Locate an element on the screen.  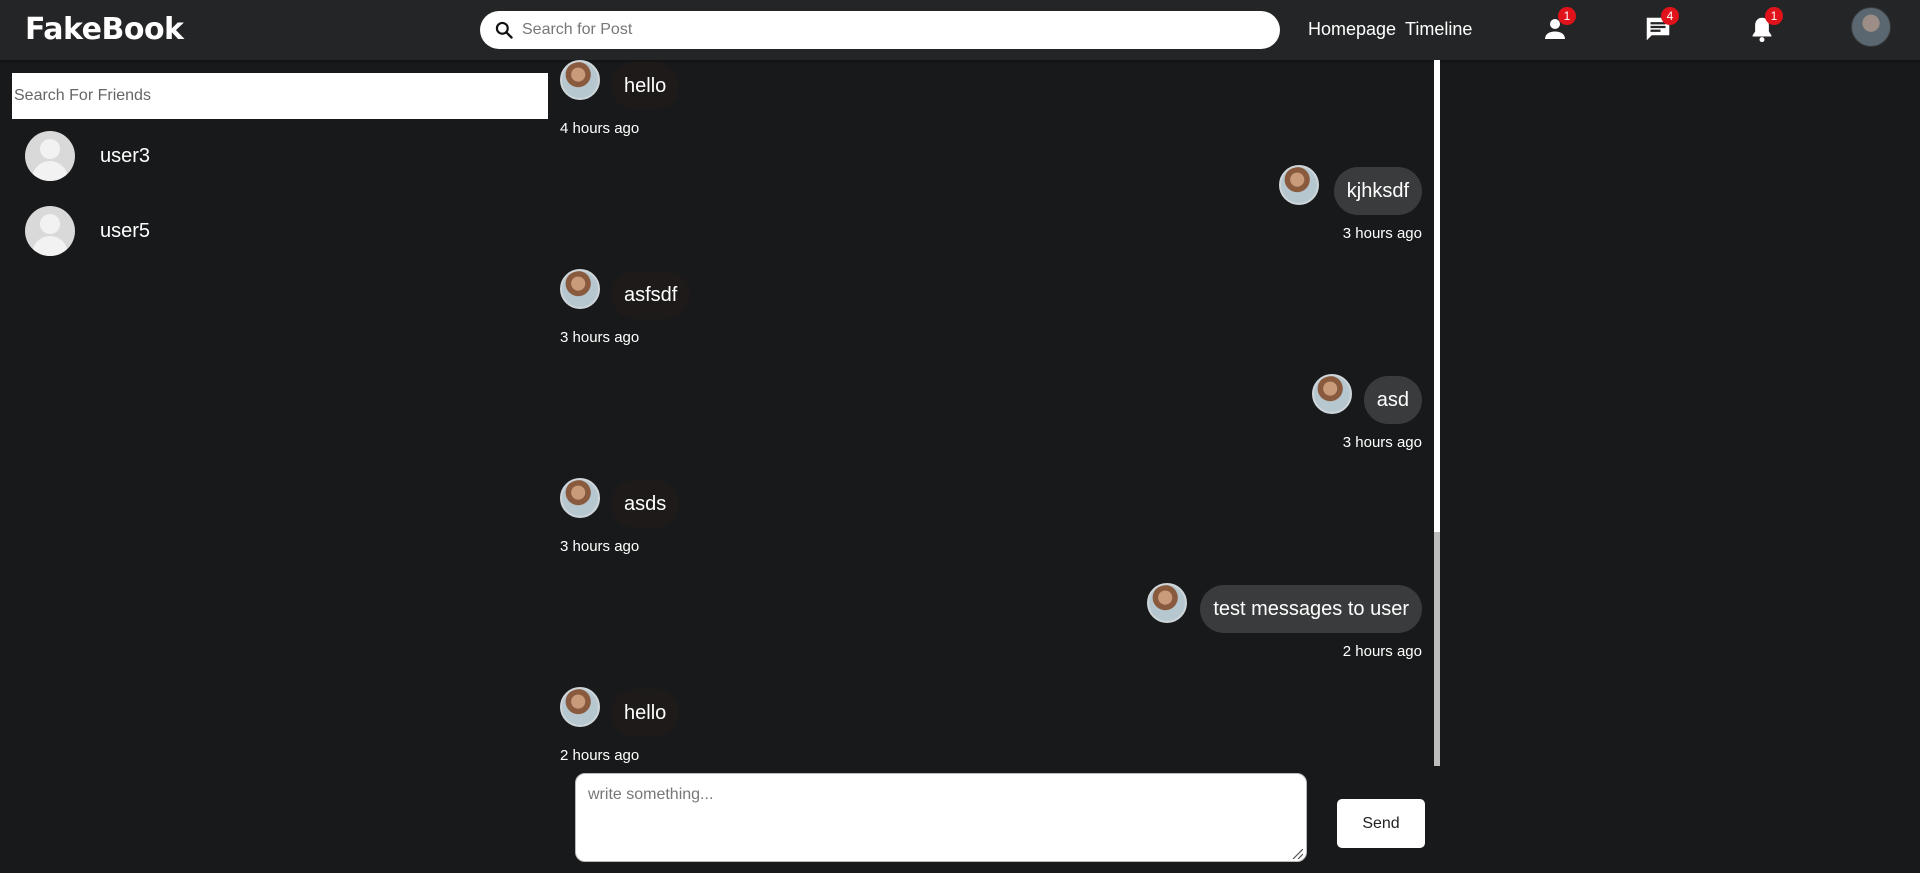
friend-item: user3 is located at coordinates (275, 157).